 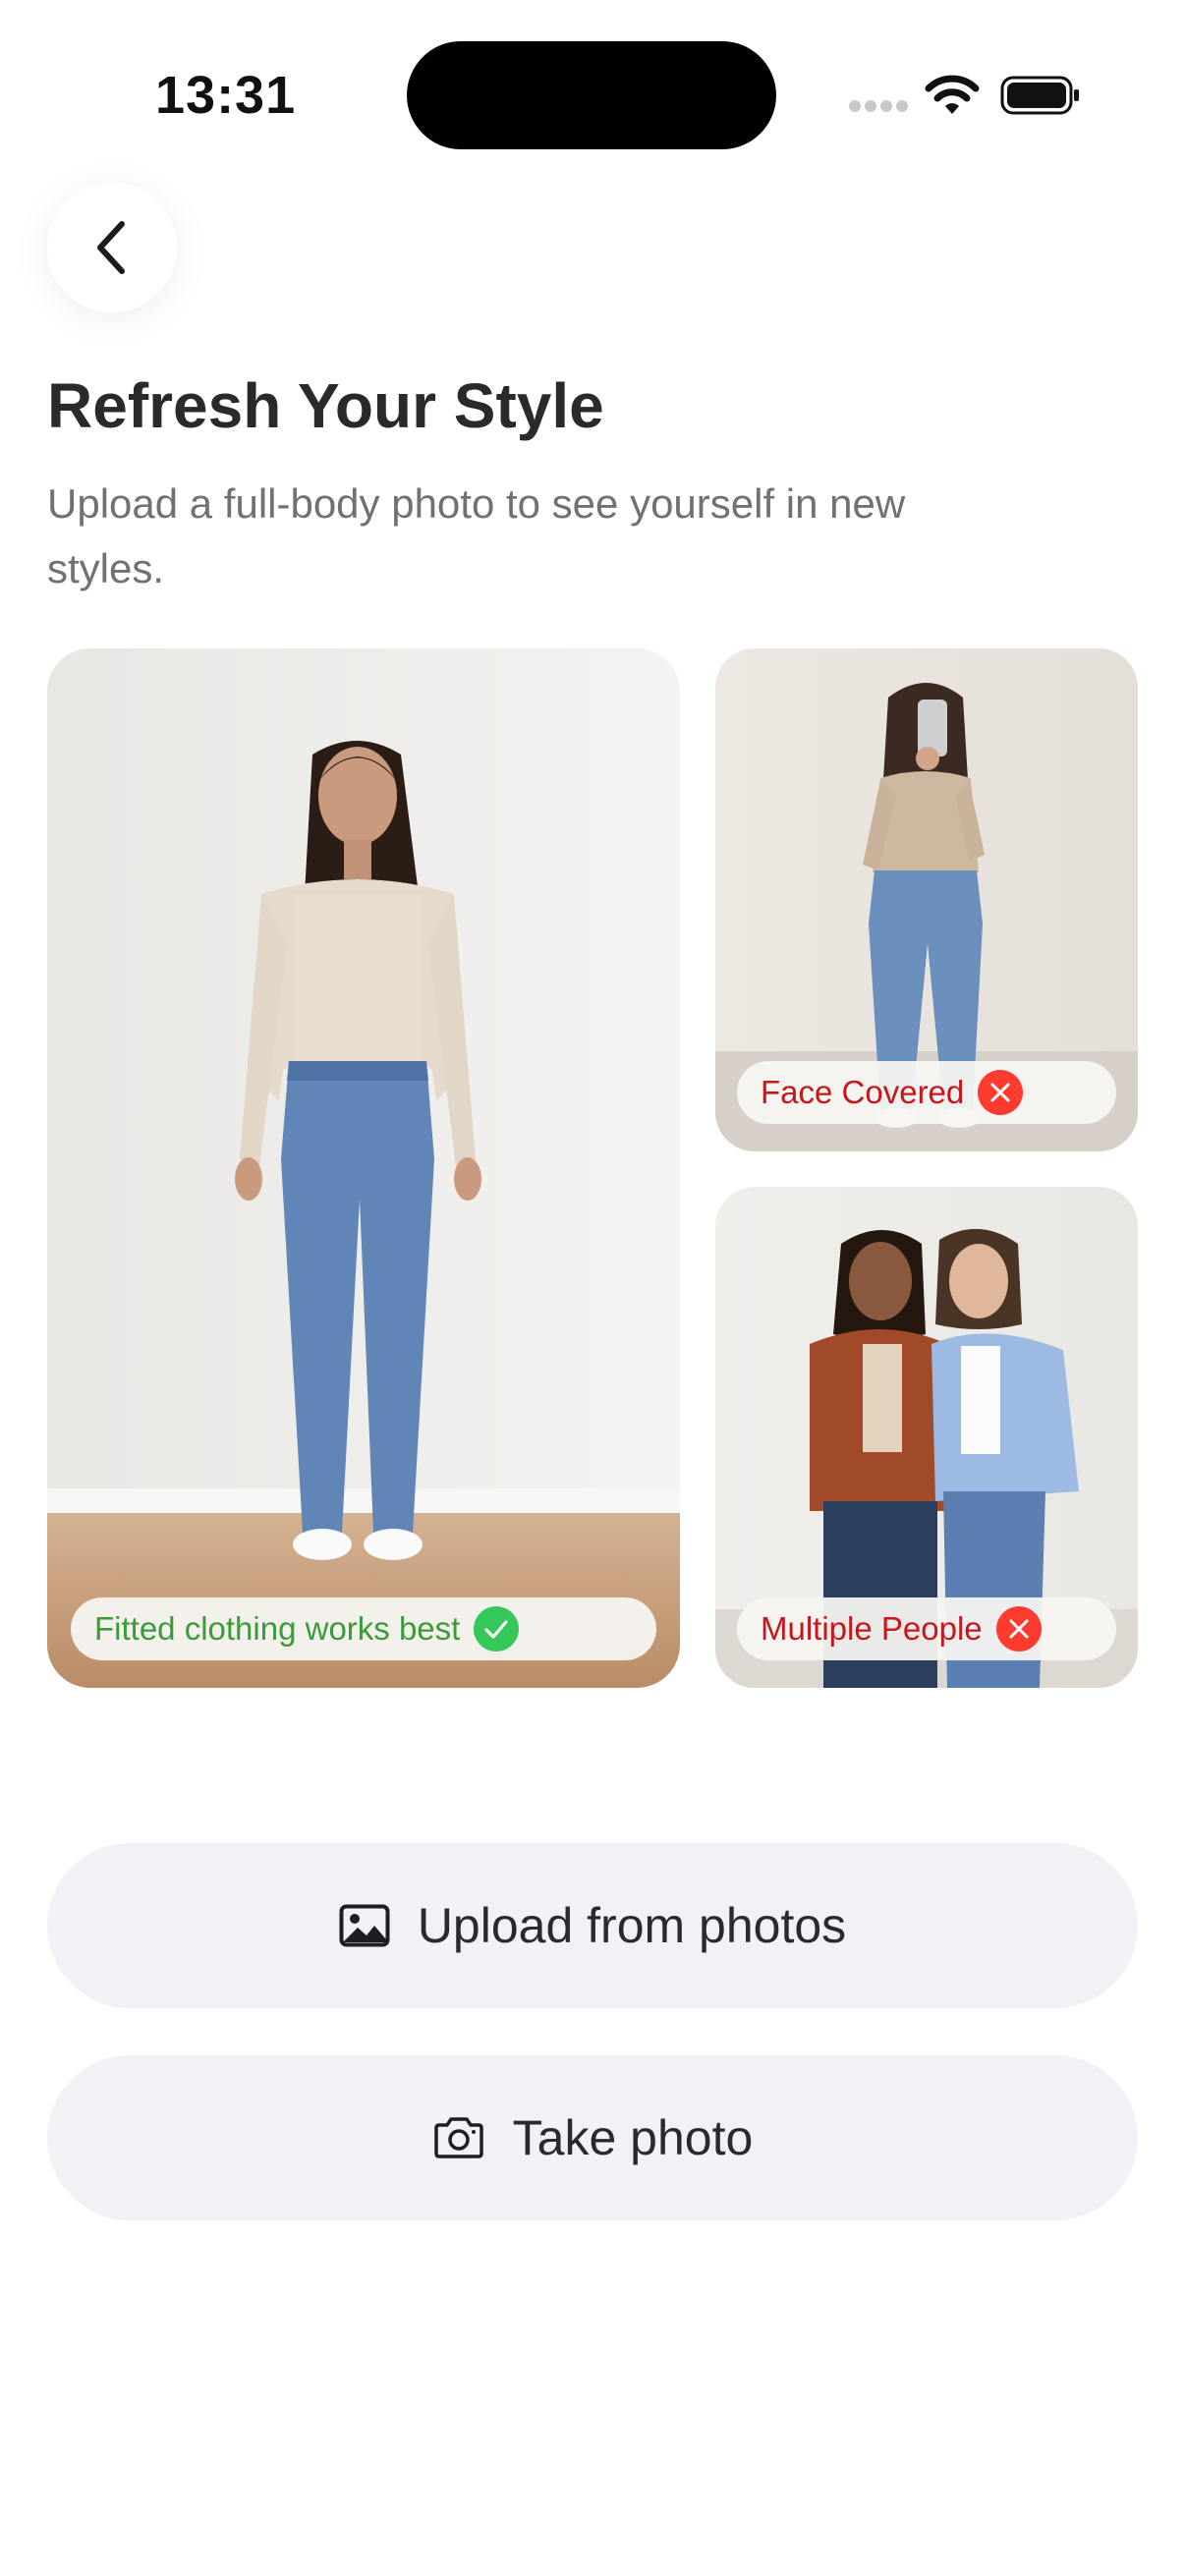 I want to click on battery-icon, so click(x=1040, y=95).